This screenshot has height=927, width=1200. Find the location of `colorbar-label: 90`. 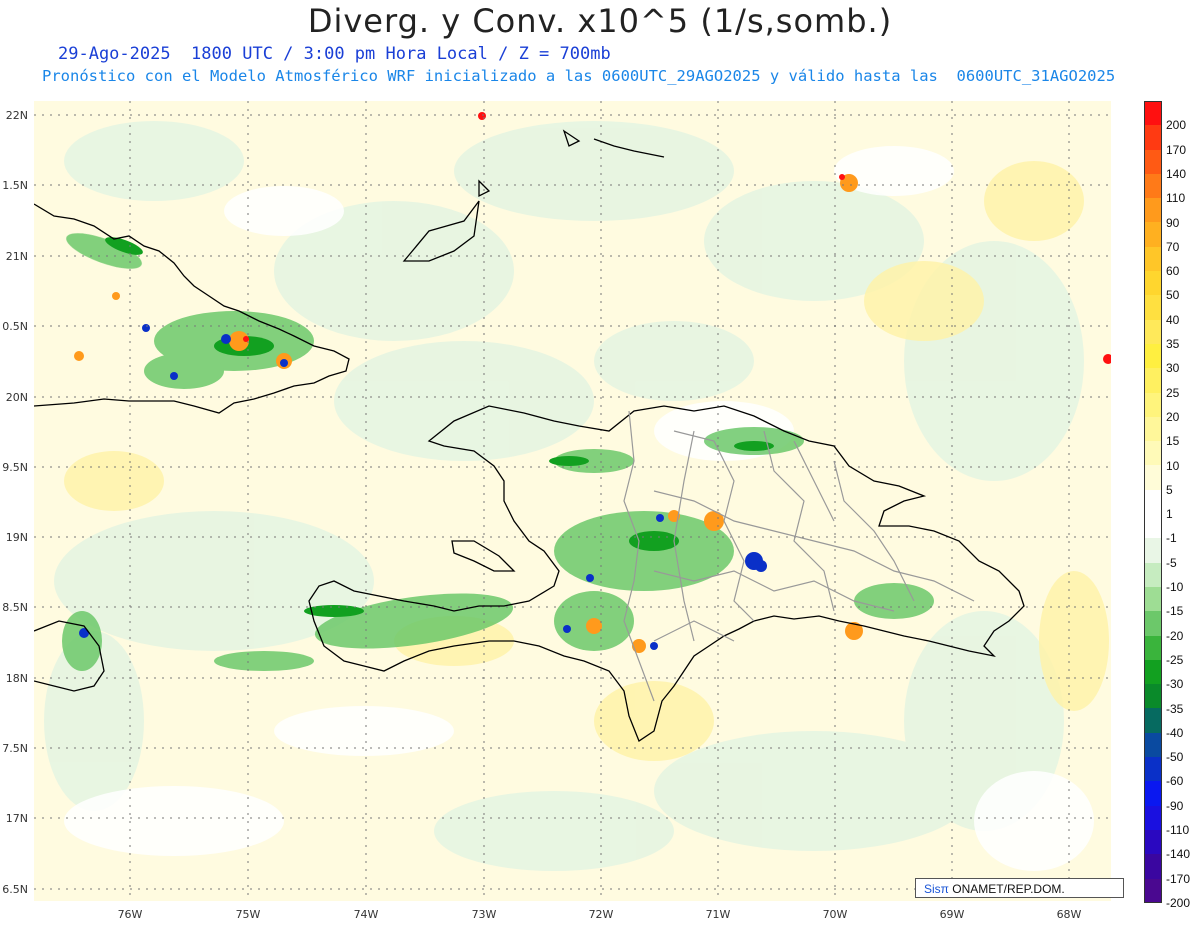

colorbar-label: 90 is located at coordinates (1173, 222).